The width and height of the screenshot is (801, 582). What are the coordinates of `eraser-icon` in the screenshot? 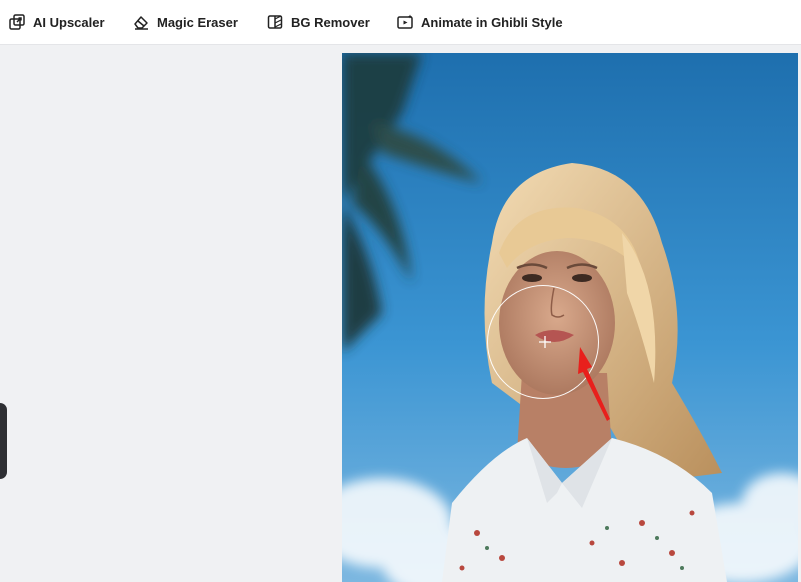 It's located at (141, 23).